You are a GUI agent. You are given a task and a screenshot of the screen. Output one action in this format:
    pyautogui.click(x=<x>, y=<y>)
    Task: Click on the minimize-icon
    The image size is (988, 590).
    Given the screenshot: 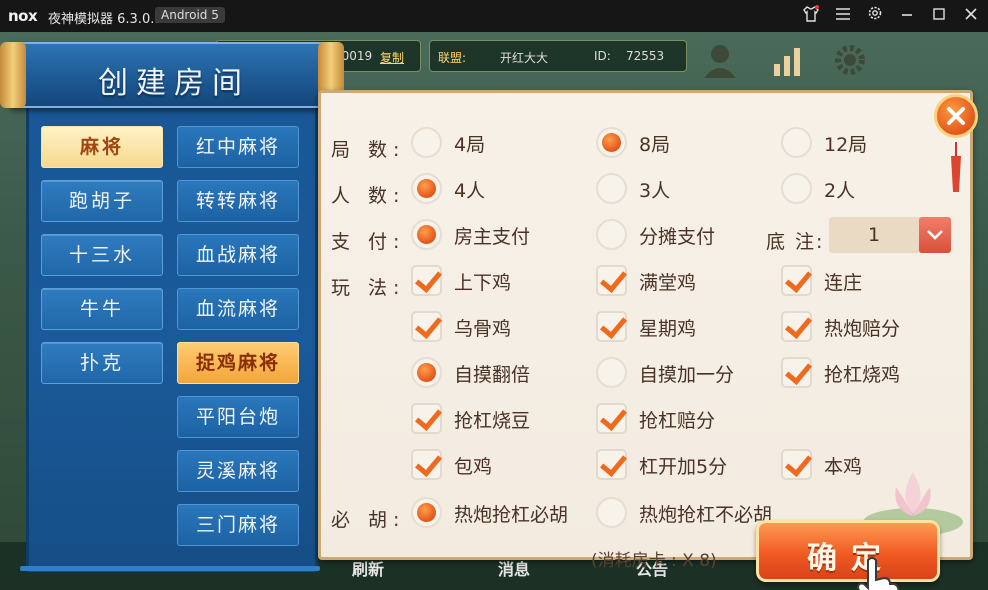 What is the action you would take?
    pyautogui.click(x=907, y=16)
    